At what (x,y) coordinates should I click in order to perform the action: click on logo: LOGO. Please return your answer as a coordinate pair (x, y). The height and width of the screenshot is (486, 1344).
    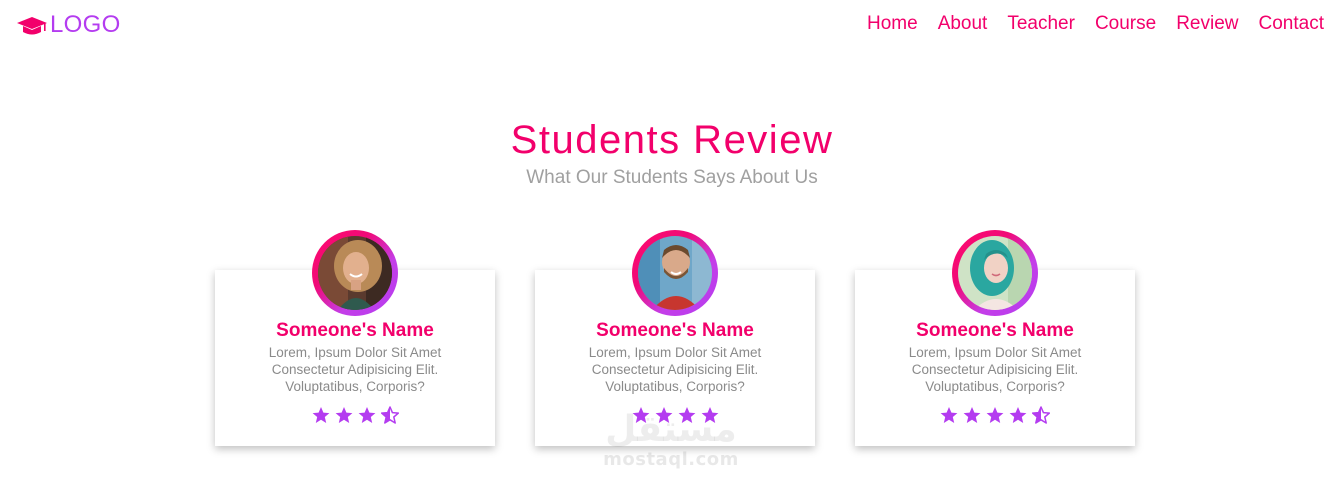
    Looking at the image, I should click on (68, 25).